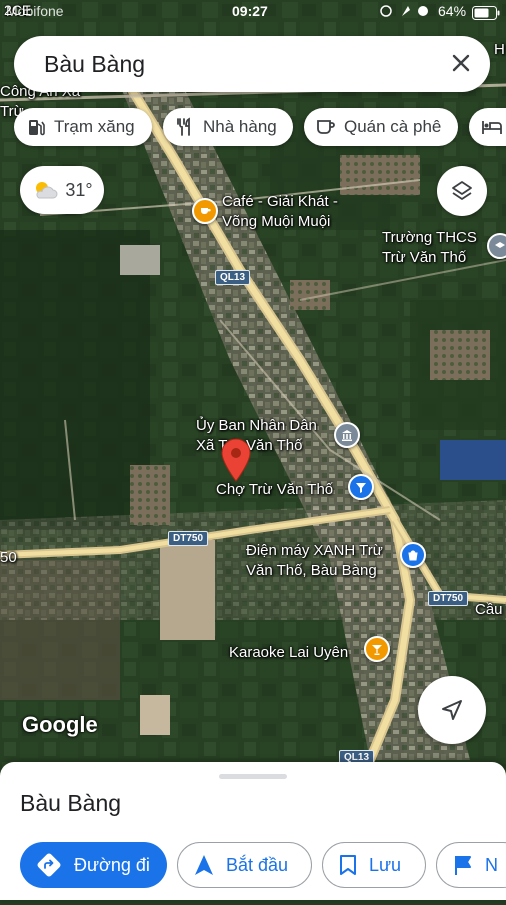  Describe the element at coordinates (79, 189) in the screenshot. I see `temperature: 31°` at that location.